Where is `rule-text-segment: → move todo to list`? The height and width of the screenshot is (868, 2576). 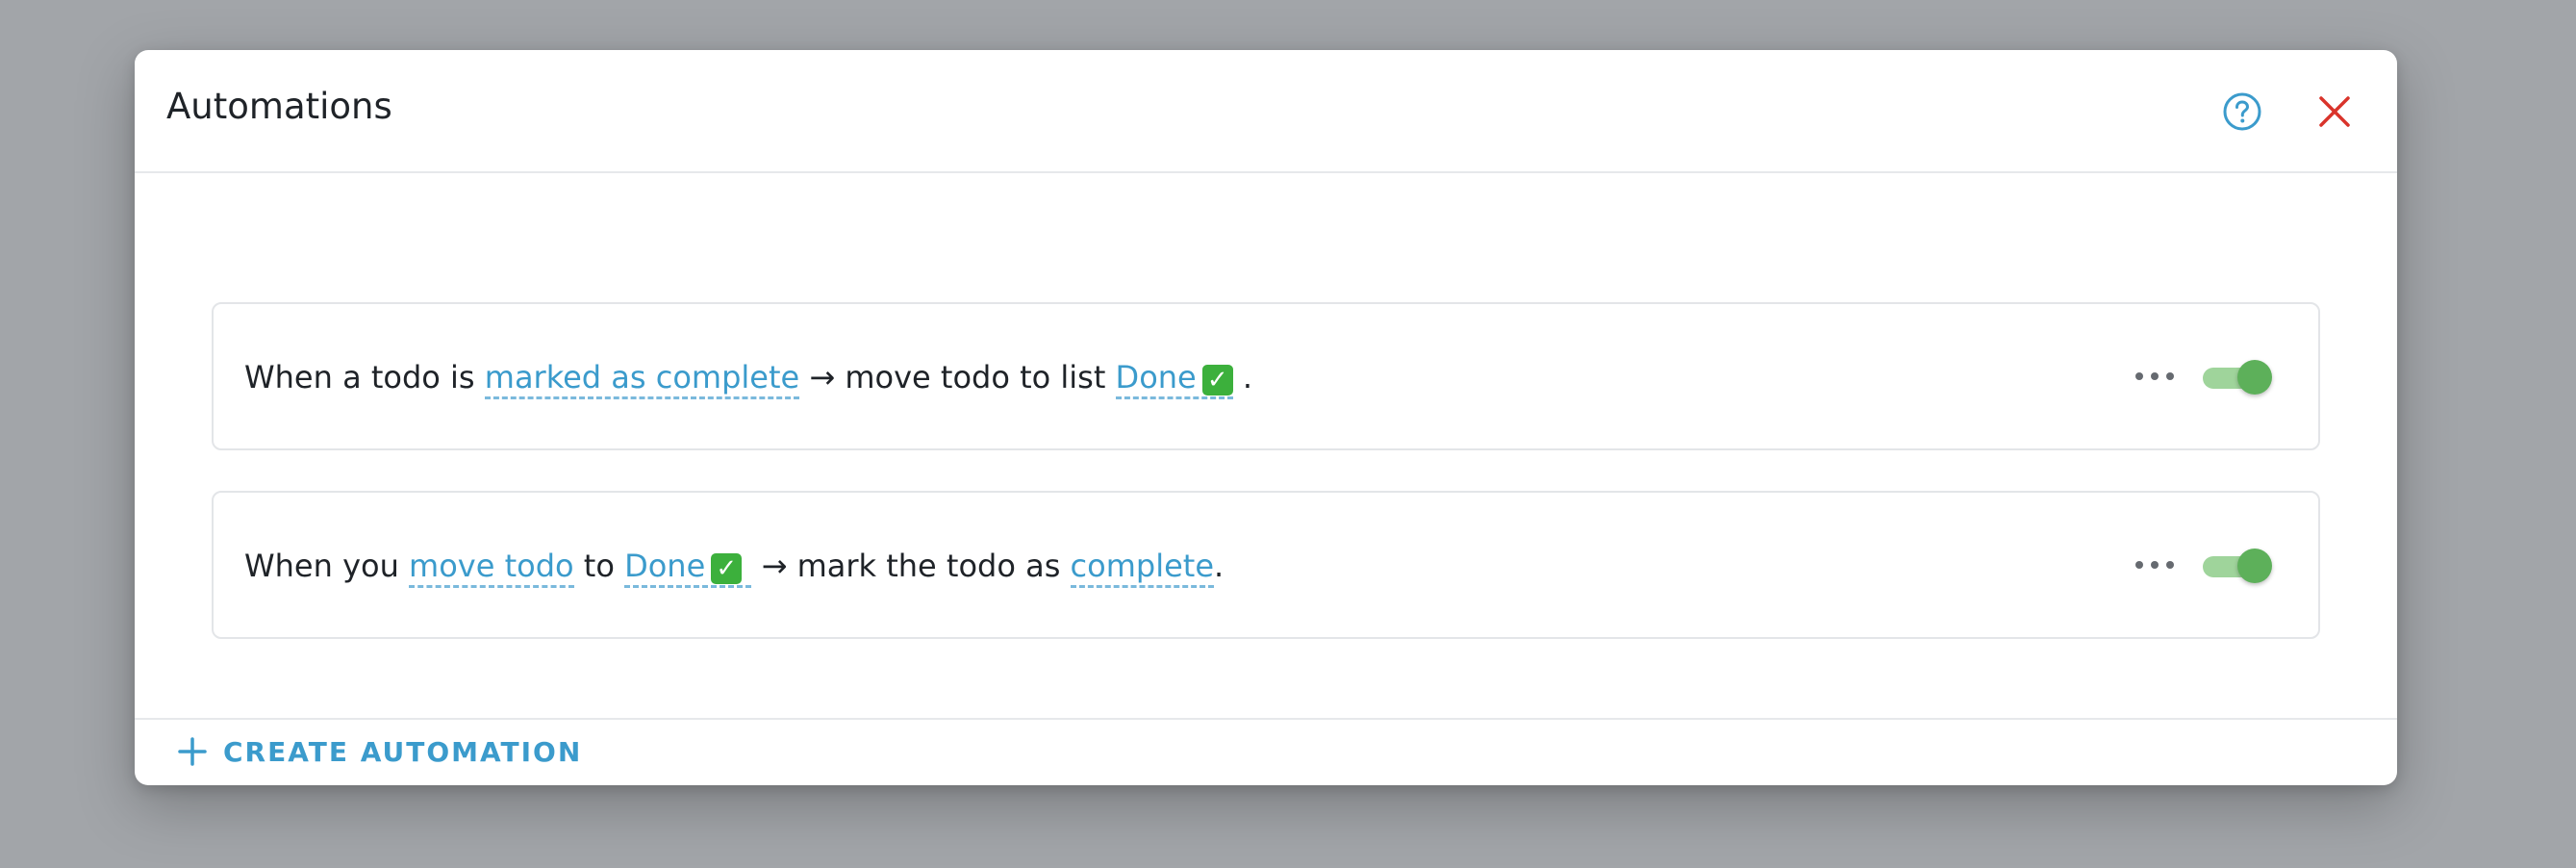
rule-text-segment: → move todo to list is located at coordinates (958, 377).